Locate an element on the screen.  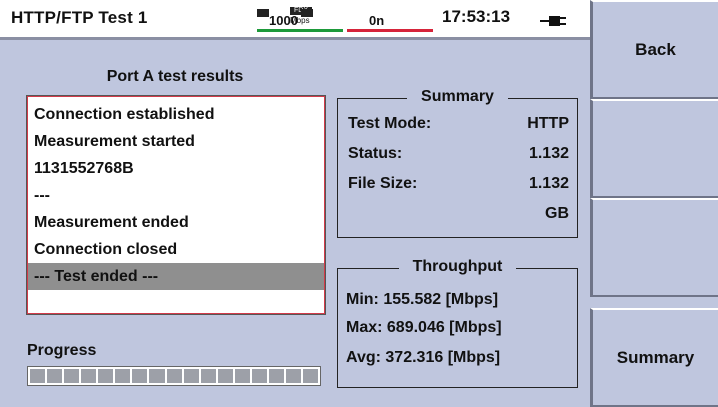
power-plug-icon is located at coordinates (553, 21).